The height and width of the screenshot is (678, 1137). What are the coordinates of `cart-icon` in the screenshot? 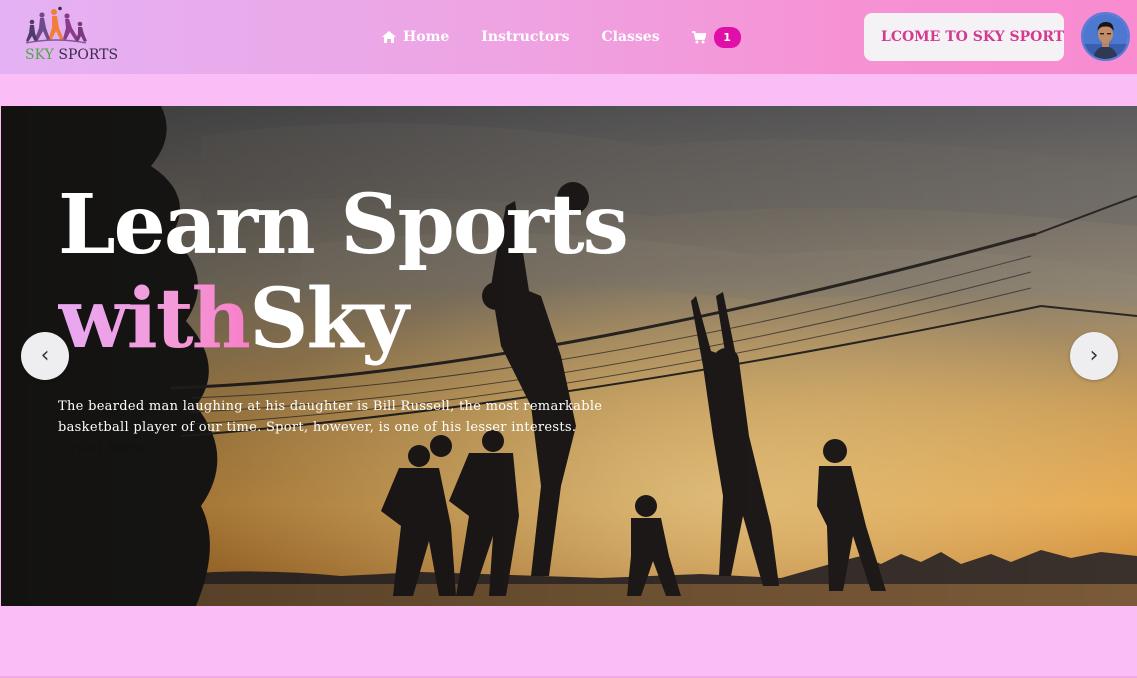 It's located at (698, 36).